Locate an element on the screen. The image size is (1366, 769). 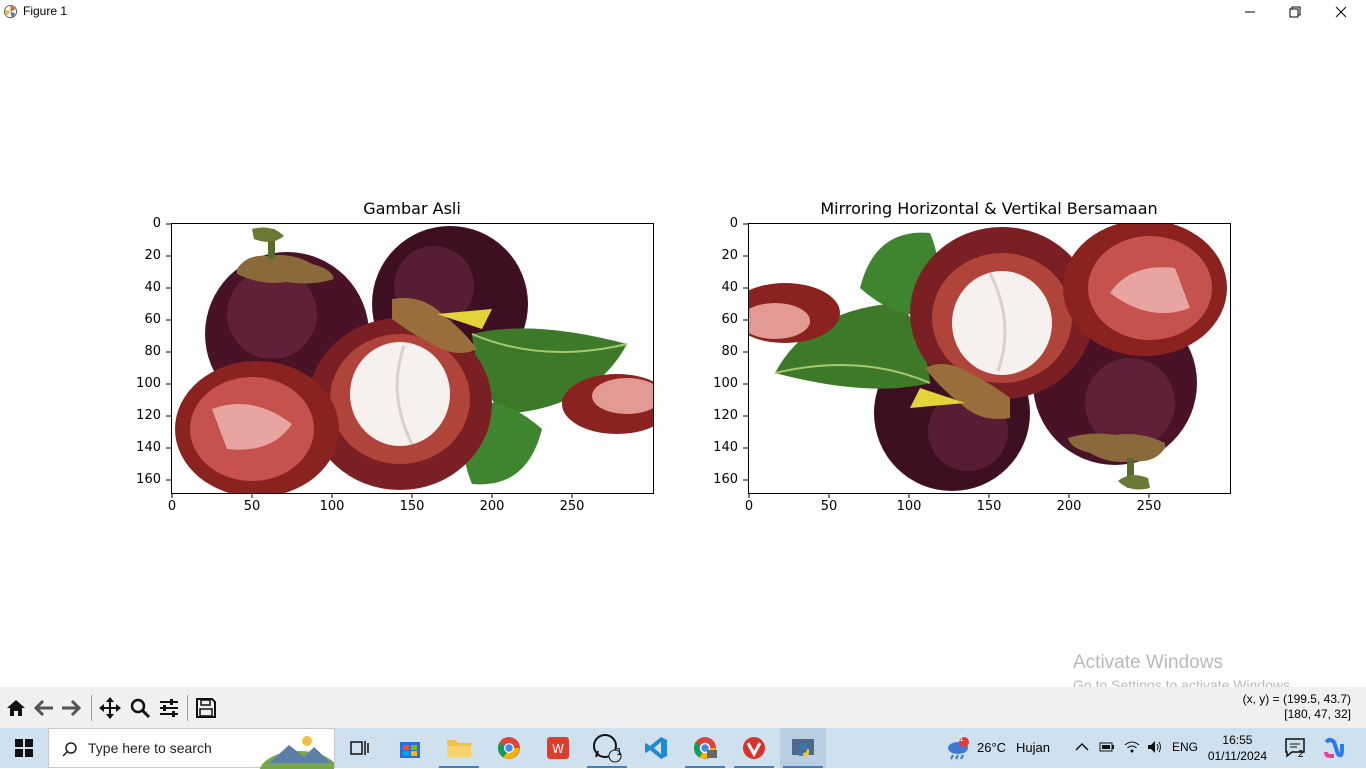
cursor-coordinates: (x, y) = (199.5, 43.7) [180, 47, 32] is located at coordinates (1297, 707).